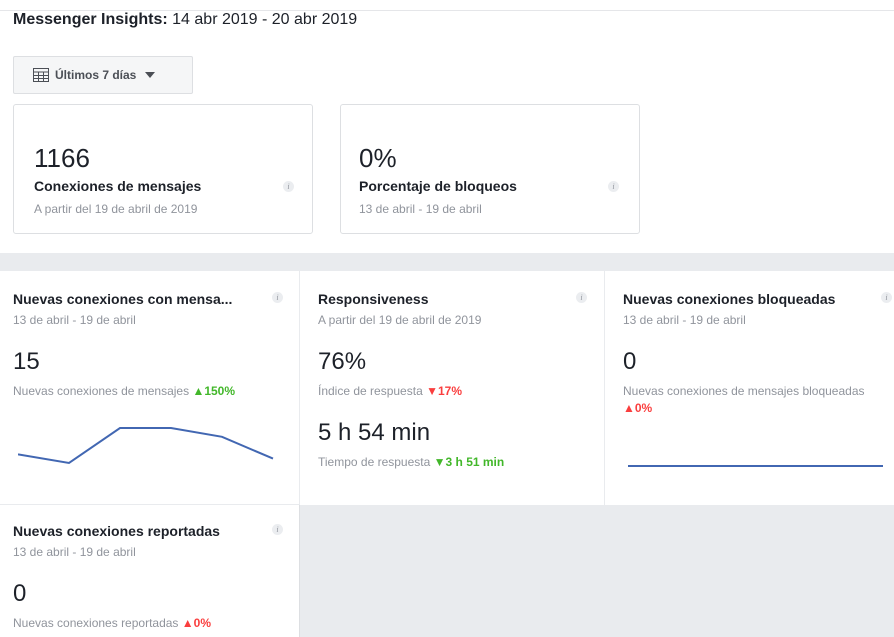  Describe the element at coordinates (150, 75) in the screenshot. I see `caret-down-icon` at that location.